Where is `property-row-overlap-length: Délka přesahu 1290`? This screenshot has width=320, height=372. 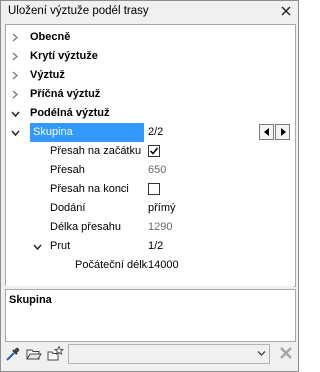 property-row-overlap-length: Délka přesahu 1290 is located at coordinates (150, 227).